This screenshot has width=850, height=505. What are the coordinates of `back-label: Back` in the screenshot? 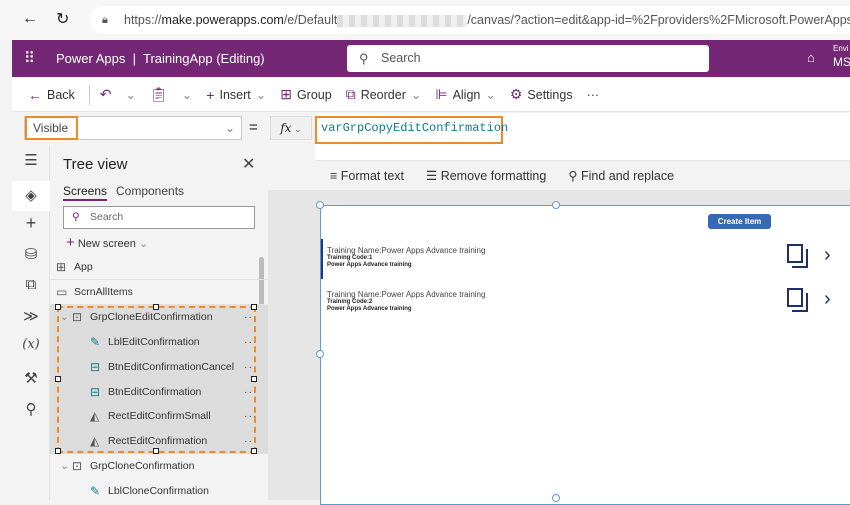 It's located at (61, 94).